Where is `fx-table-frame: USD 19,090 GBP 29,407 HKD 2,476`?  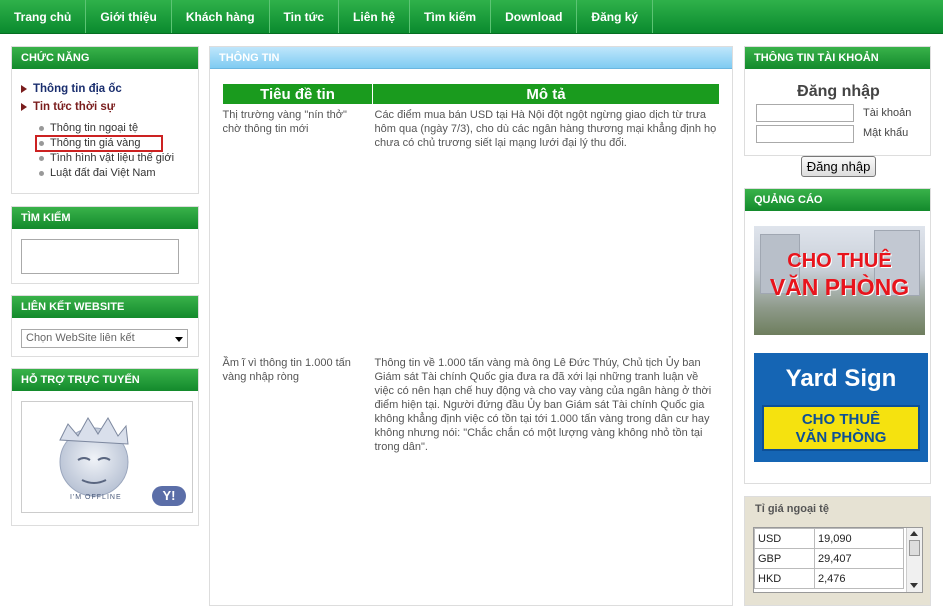 fx-table-frame: USD 19,090 GBP 29,407 HKD 2,476 is located at coordinates (838, 560).